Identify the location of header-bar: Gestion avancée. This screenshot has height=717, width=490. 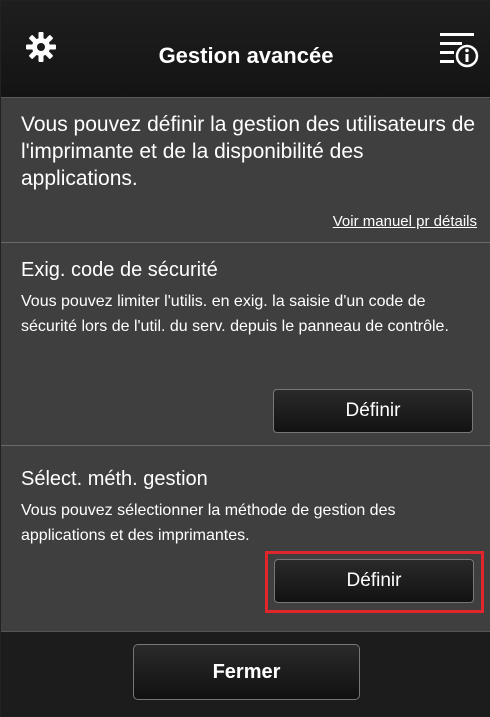
(245, 49).